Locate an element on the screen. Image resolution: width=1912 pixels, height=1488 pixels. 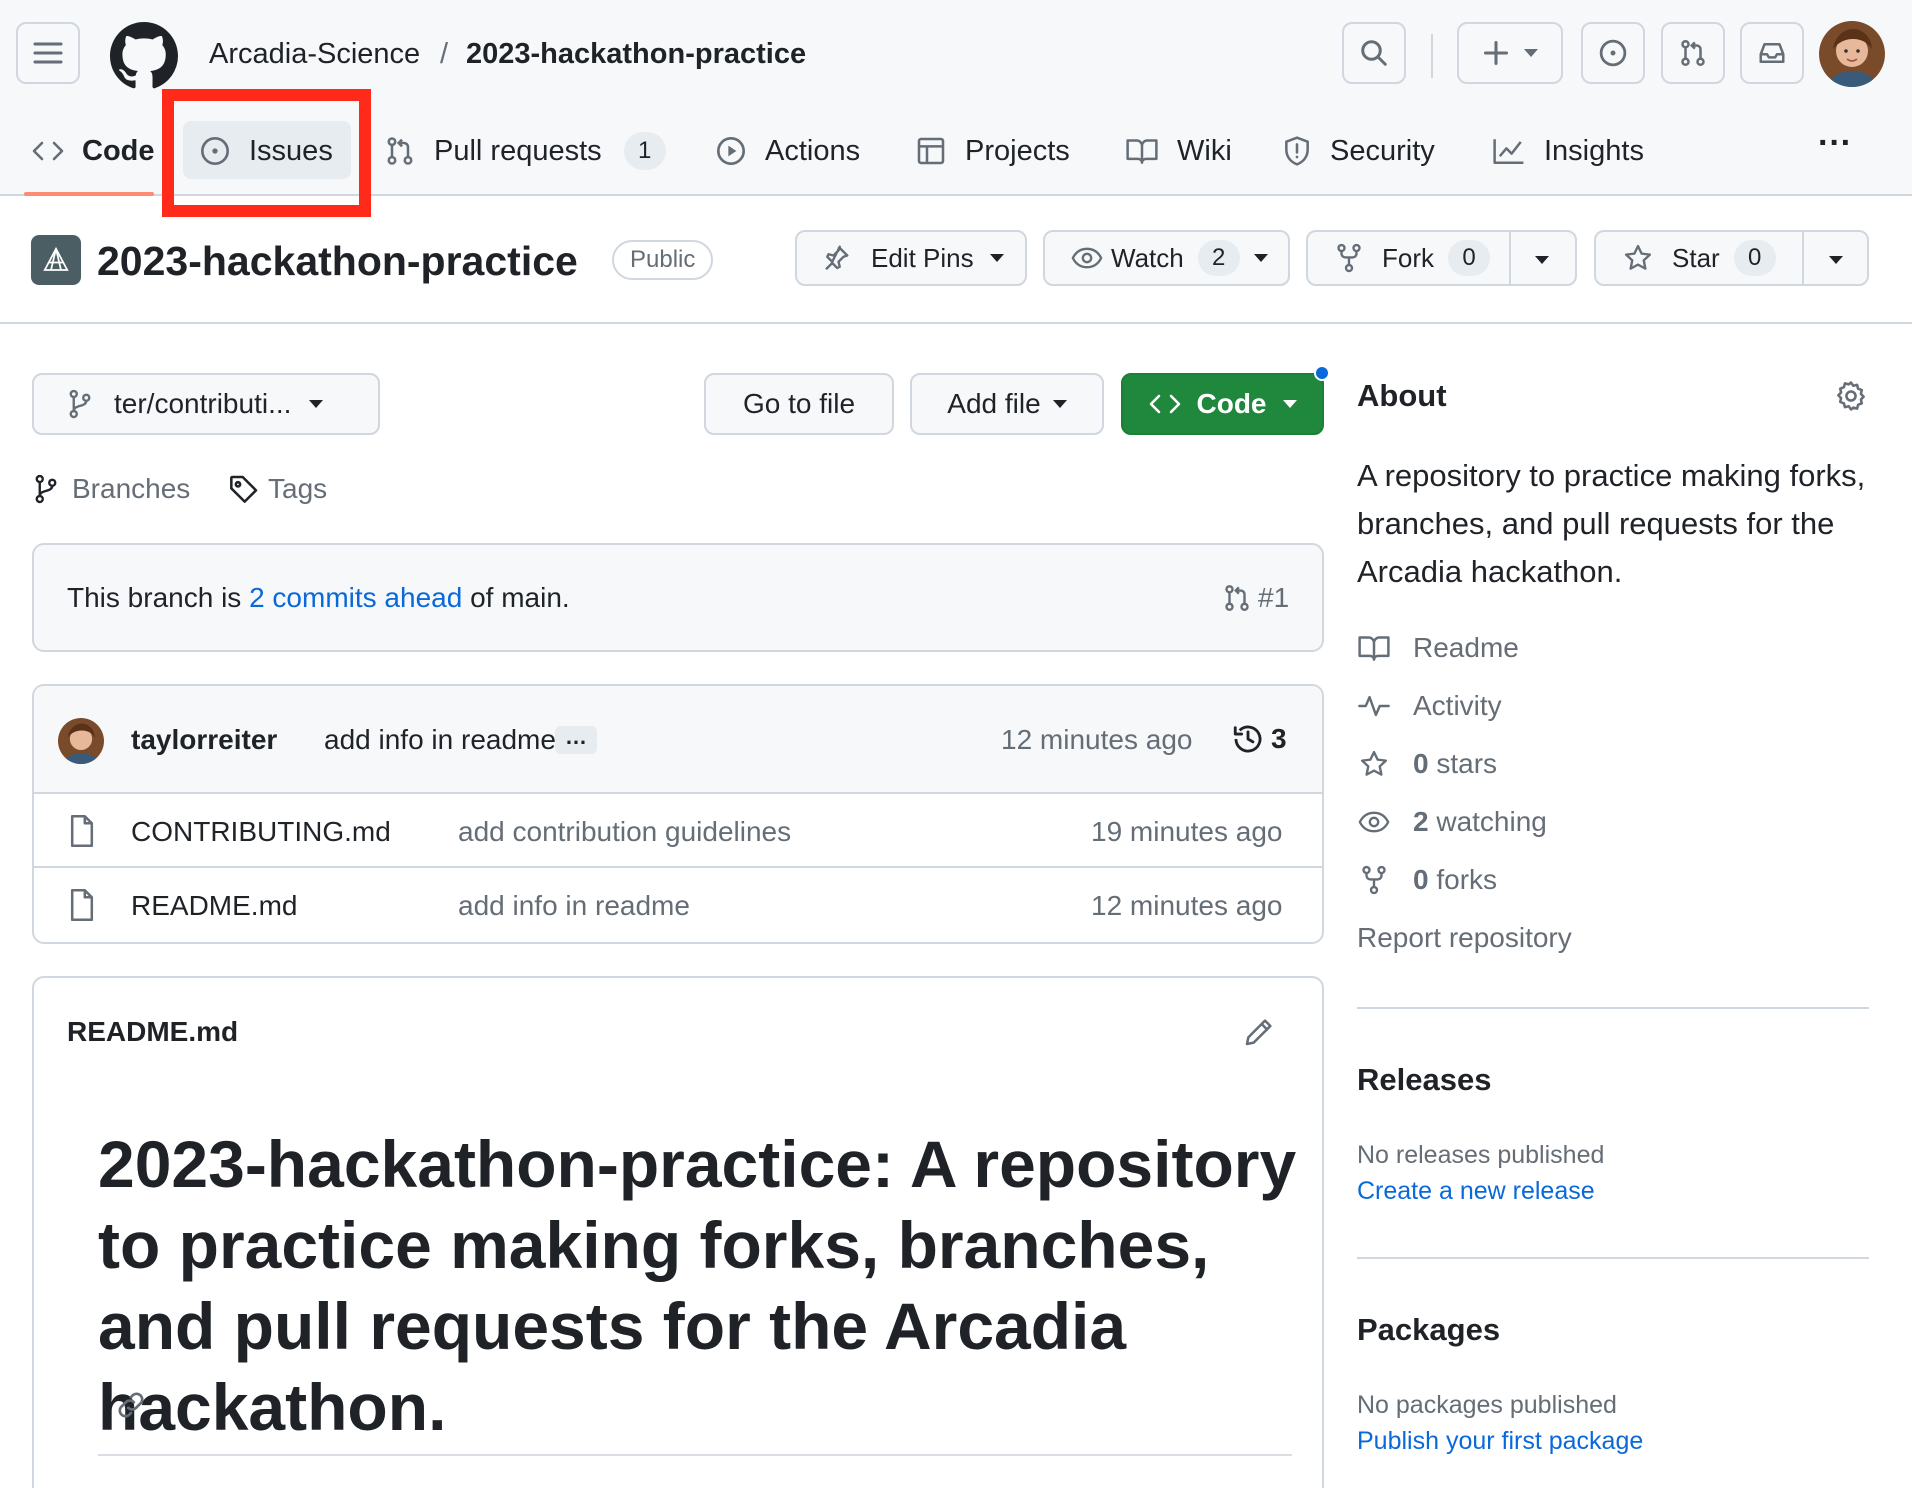
code-dropdown-button: Code is located at coordinates (1222, 404).